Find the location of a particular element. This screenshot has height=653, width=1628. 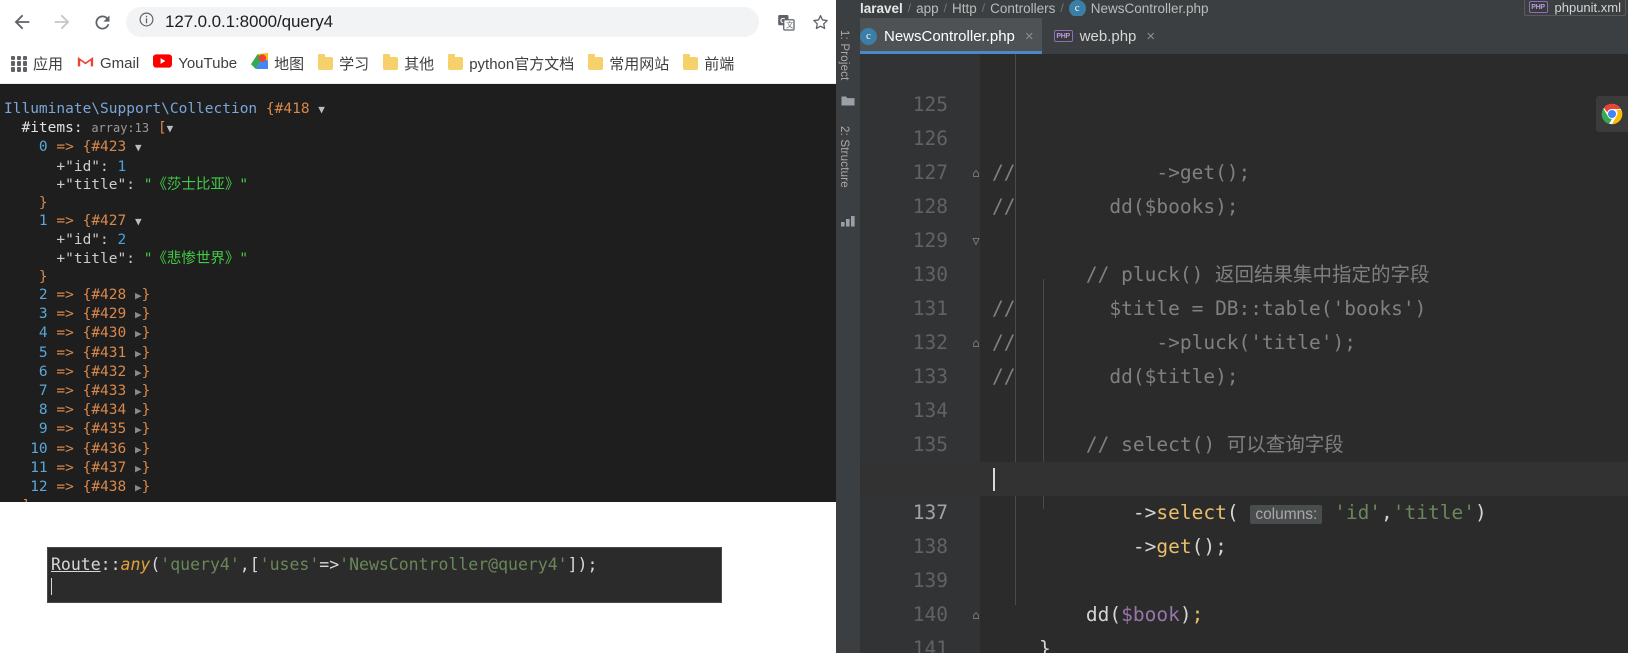

breadcrumb-project: laravel is located at coordinates (881, 8).